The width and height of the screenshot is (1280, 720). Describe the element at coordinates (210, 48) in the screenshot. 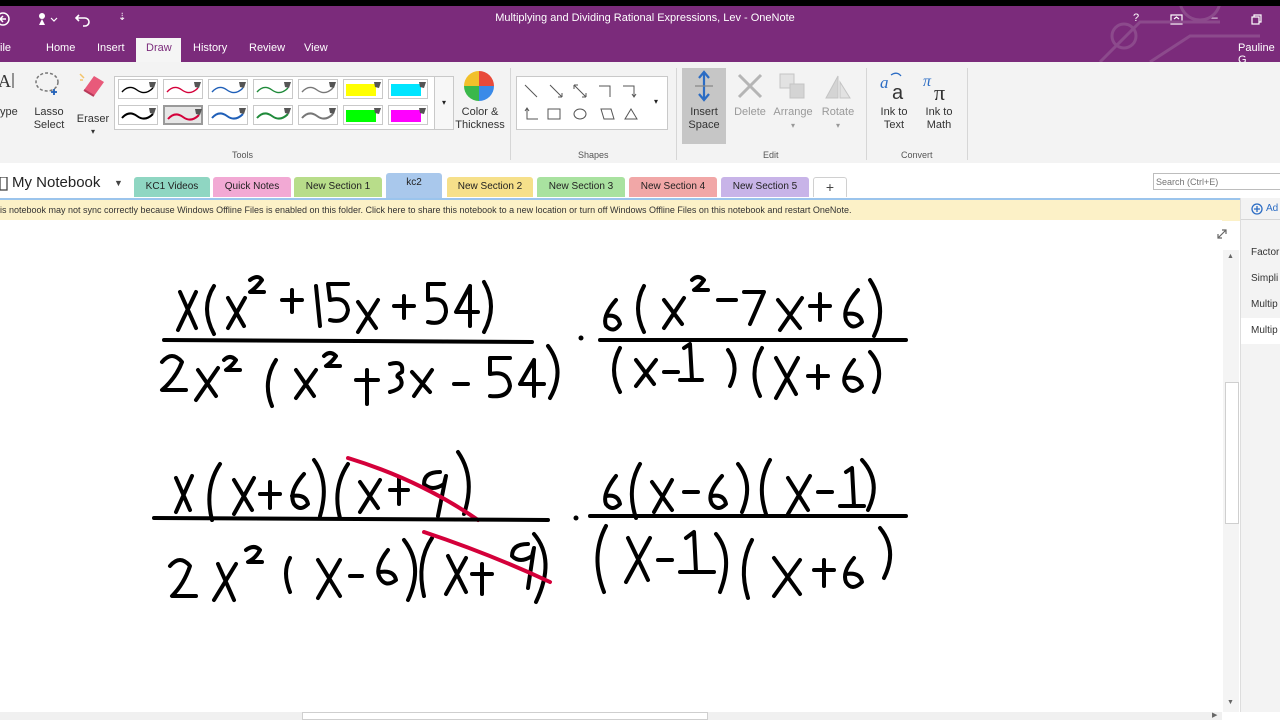

I see `tab-history: History` at that location.